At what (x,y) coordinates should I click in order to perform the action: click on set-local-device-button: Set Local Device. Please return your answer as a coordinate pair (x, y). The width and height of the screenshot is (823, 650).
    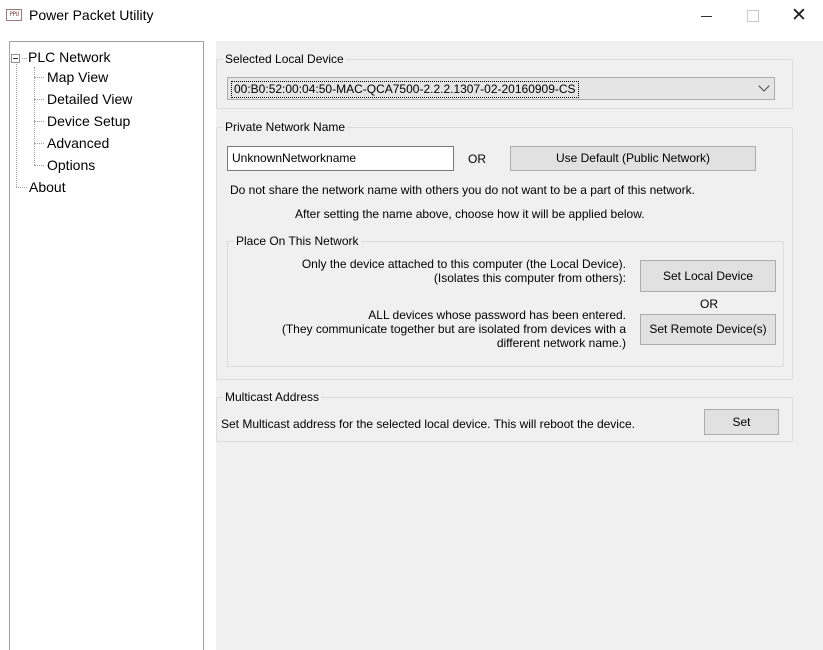
    Looking at the image, I should click on (708, 276).